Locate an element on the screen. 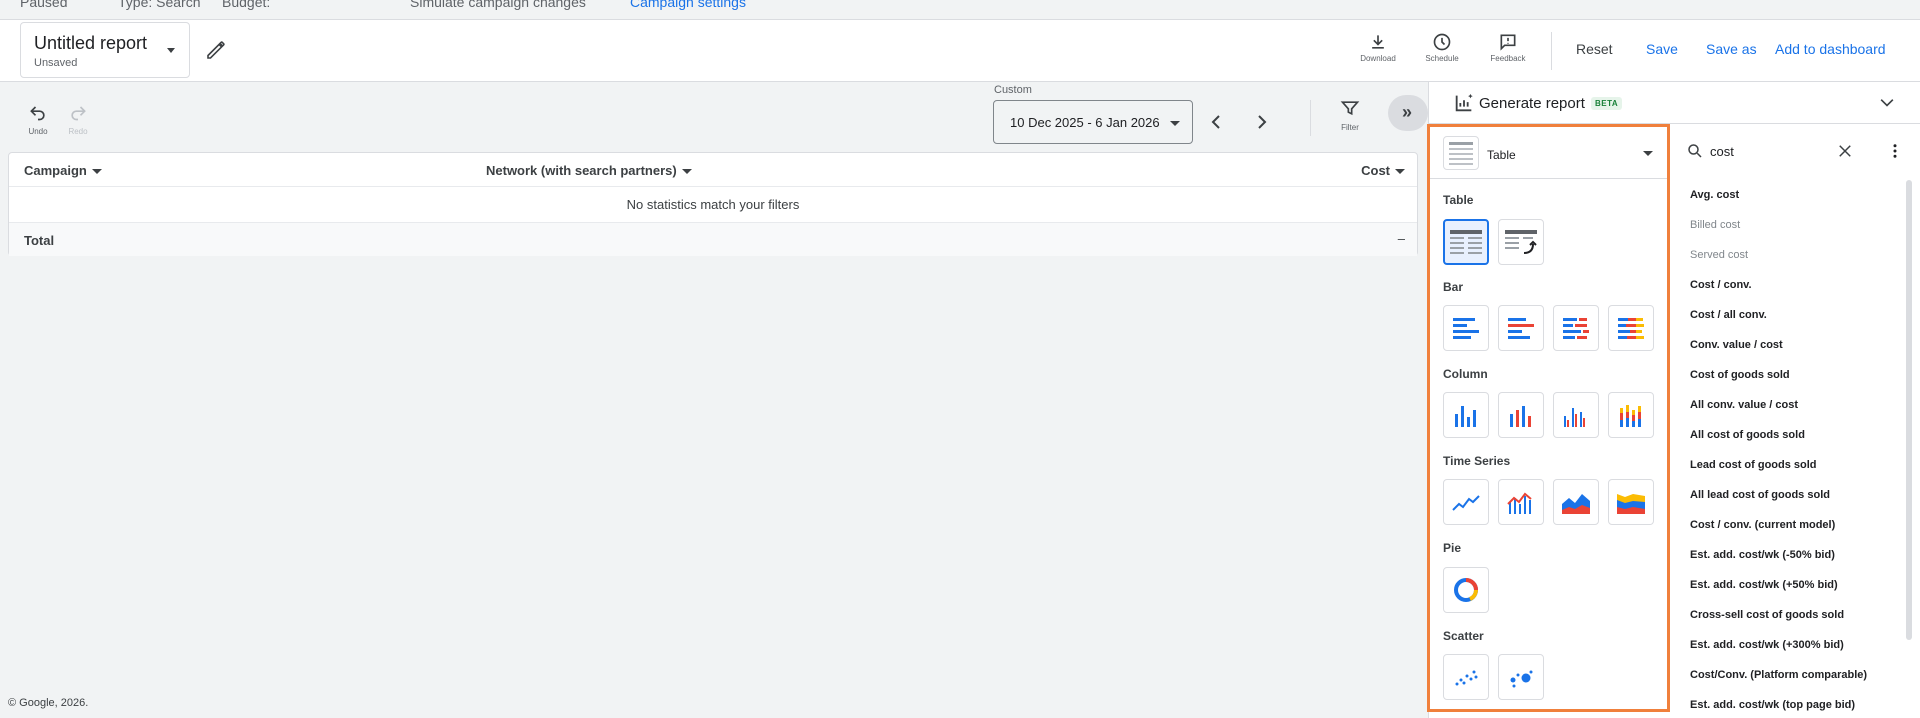 The height and width of the screenshot is (718, 1920). empty-table-message: No statistics match your filters is located at coordinates (713, 204).